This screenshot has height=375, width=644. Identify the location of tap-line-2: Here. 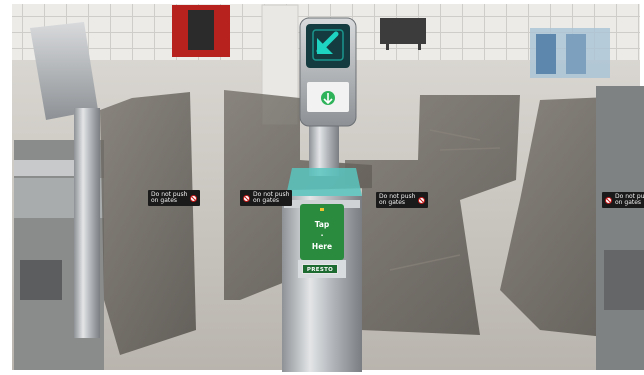
(322, 246).